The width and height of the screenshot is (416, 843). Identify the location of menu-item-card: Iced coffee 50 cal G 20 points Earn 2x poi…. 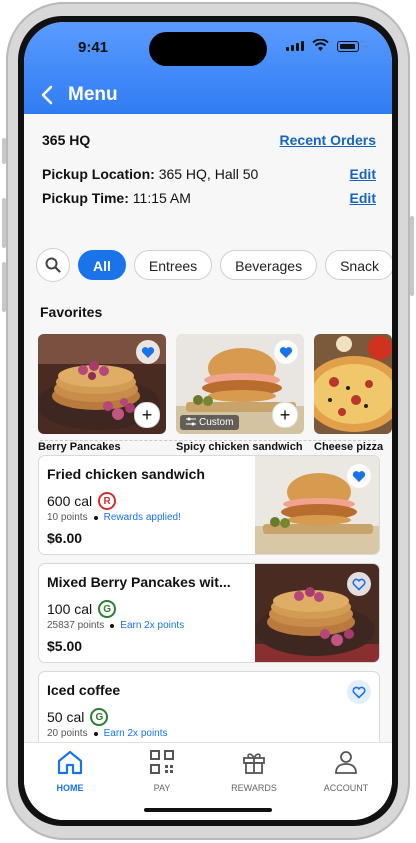
(209, 706).